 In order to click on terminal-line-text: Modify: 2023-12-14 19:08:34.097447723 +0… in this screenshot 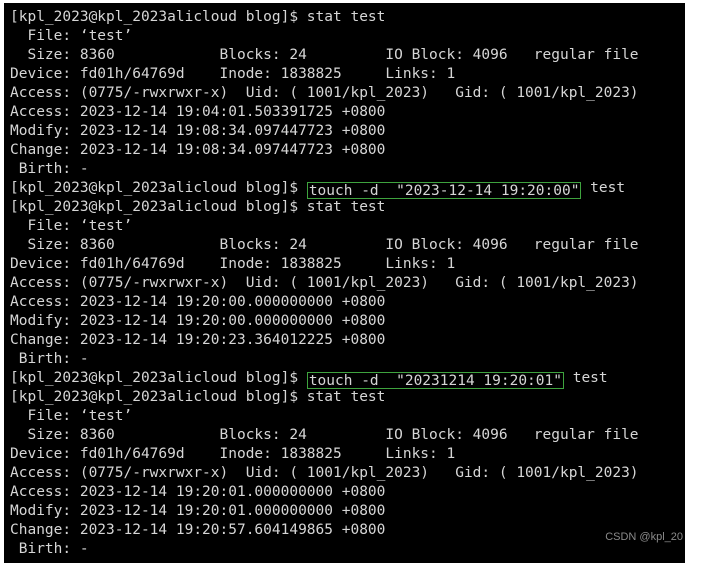, I will do `click(198, 131)`.